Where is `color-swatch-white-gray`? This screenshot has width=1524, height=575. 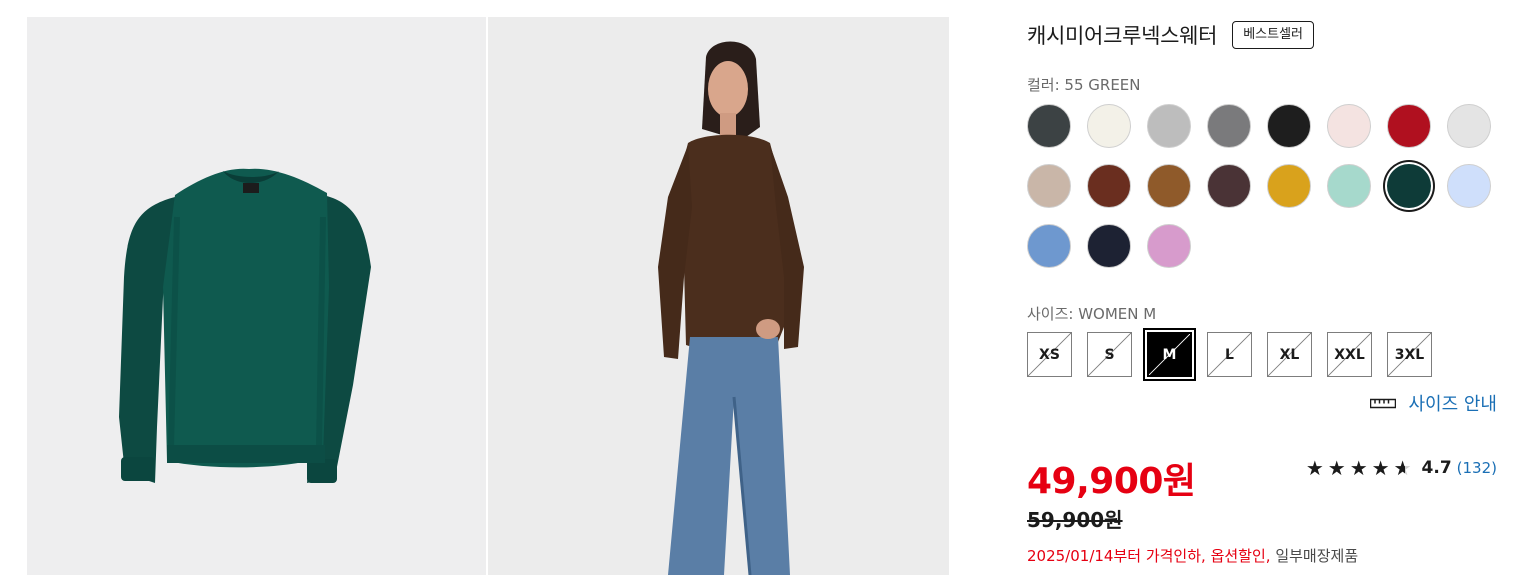
color-swatch-white-gray is located at coordinates (1469, 126).